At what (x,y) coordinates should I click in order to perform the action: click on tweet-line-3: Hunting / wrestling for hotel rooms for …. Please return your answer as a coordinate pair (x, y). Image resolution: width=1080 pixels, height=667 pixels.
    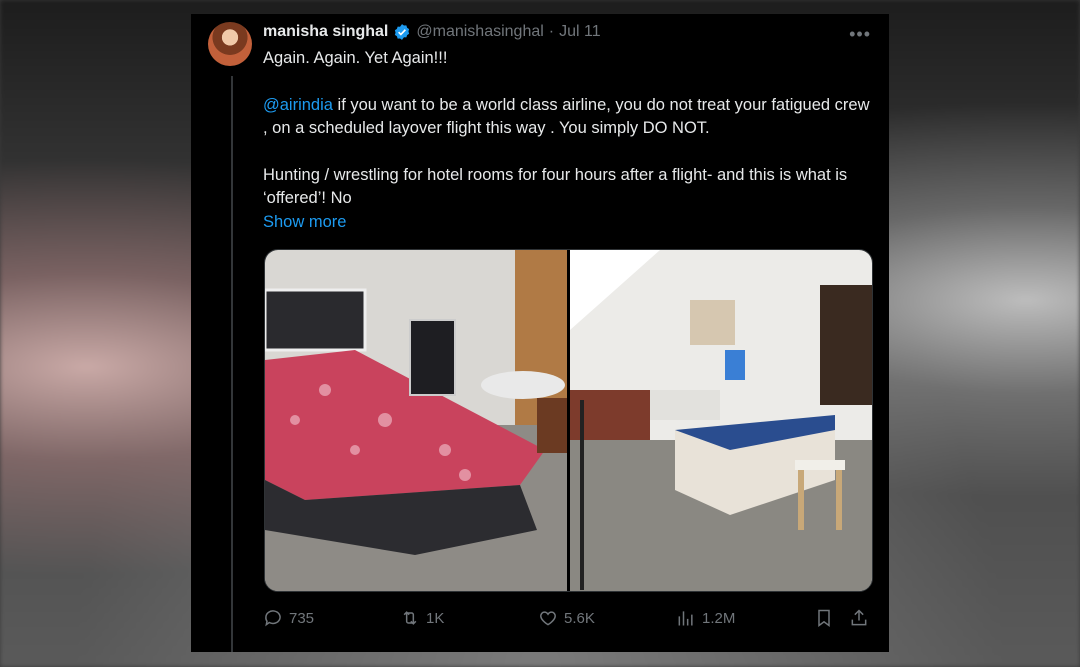
    Looking at the image, I should click on (555, 186).